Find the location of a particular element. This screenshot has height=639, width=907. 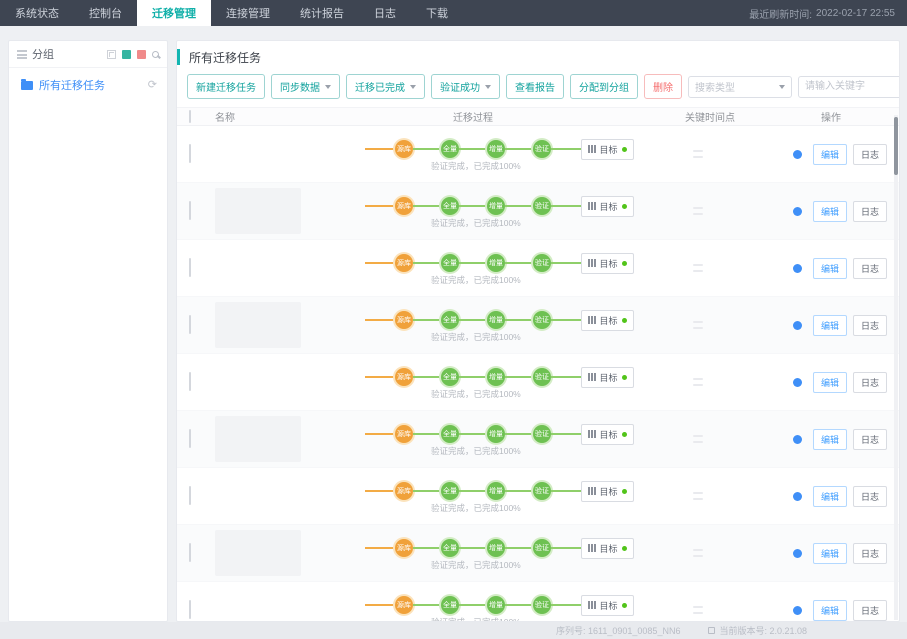

nav-item-console: 控制台 is located at coordinates (105, 13).